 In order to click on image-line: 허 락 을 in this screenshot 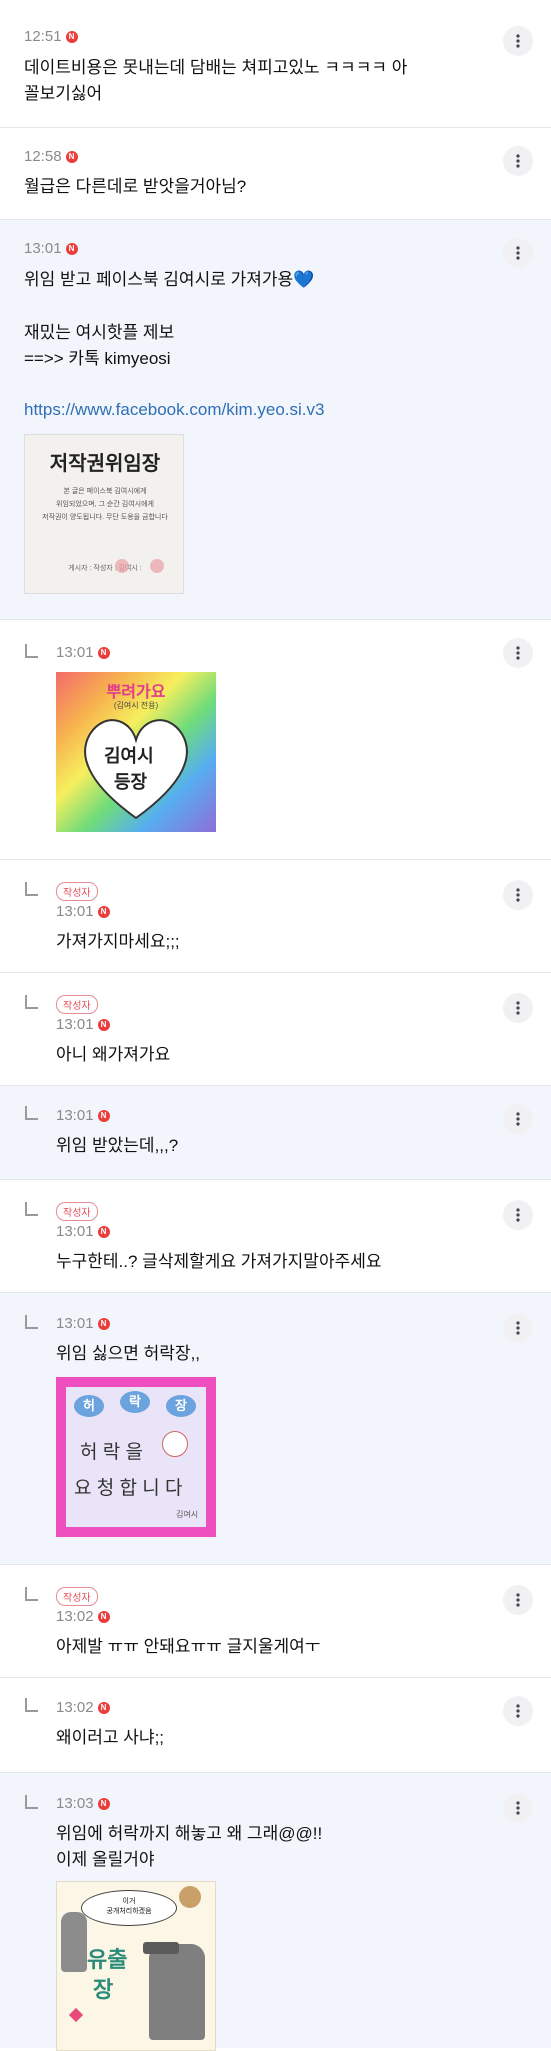, I will do `click(111, 1452)`.